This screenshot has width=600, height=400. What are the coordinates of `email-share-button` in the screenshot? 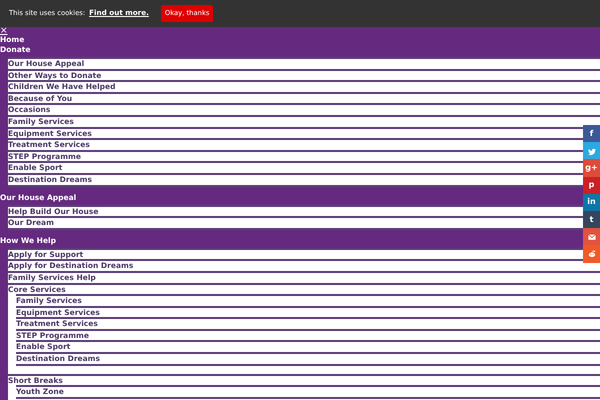 It's located at (591, 237).